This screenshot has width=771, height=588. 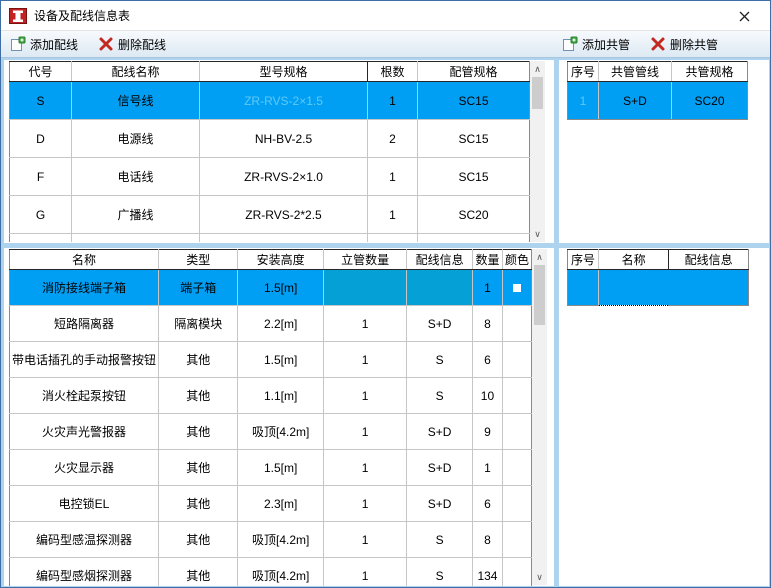 What do you see at coordinates (198, 259) in the screenshot?
I see `col-header-type: 类型` at bounding box center [198, 259].